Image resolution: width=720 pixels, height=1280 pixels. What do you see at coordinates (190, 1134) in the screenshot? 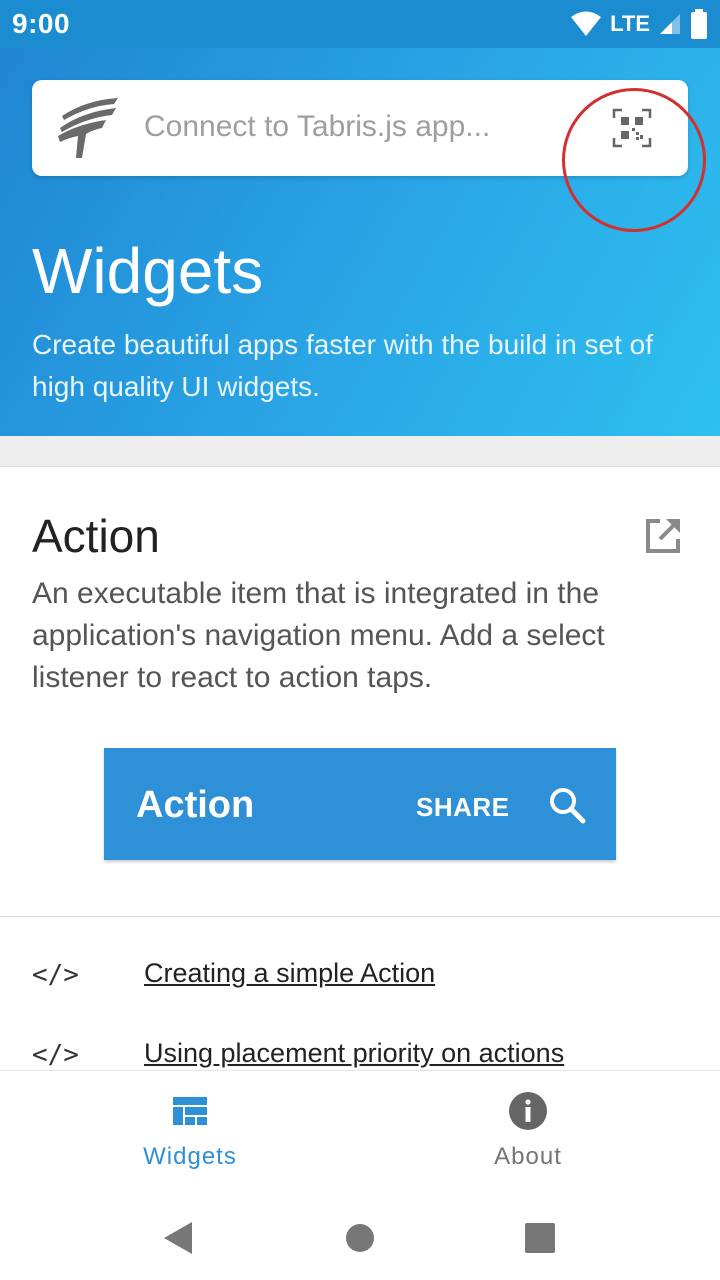
I see `tab-widgets: Widgets` at bounding box center [190, 1134].